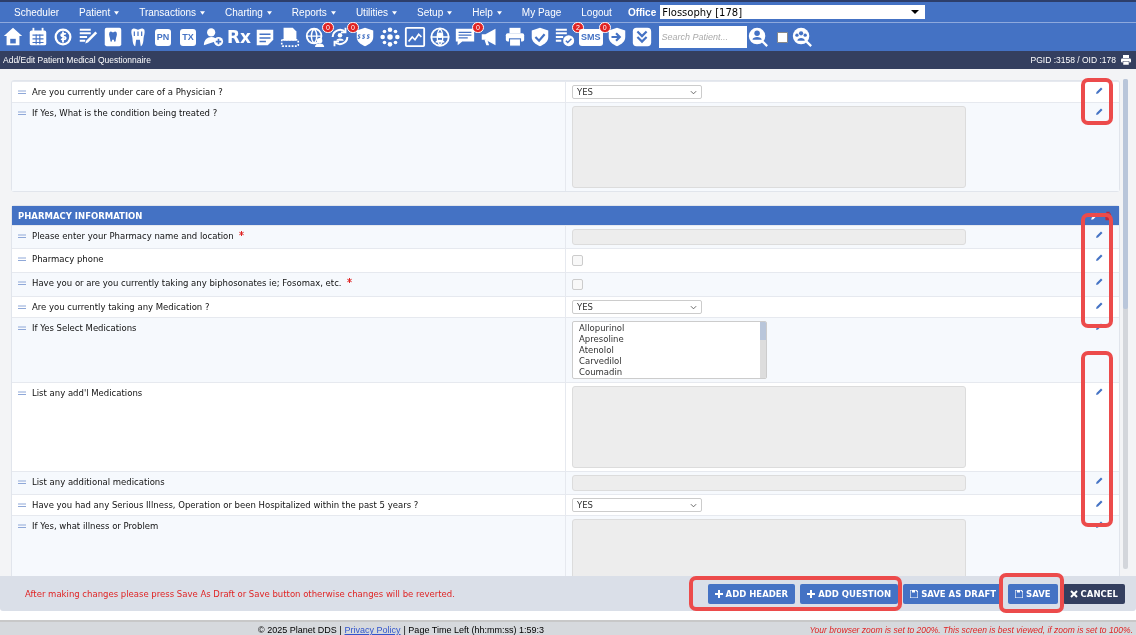 Image resolution: width=1136 pixels, height=635 pixels. What do you see at coordinates (565, 37) in the screenshot?
I see `checklist-icon` at bounding box center [565, 37].